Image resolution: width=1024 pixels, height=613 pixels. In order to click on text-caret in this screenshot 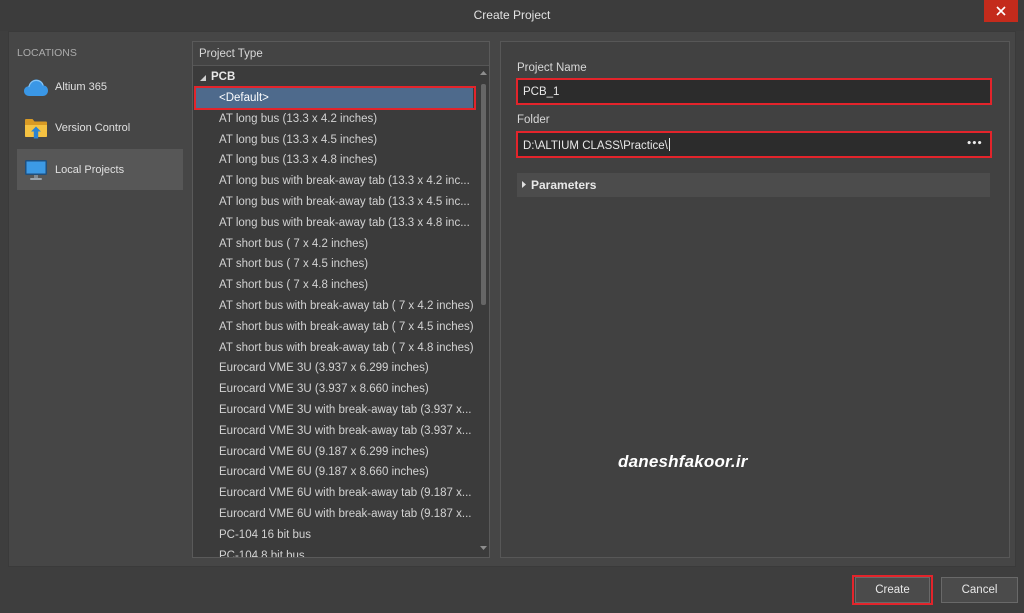, I will do `click(669, 144)`.